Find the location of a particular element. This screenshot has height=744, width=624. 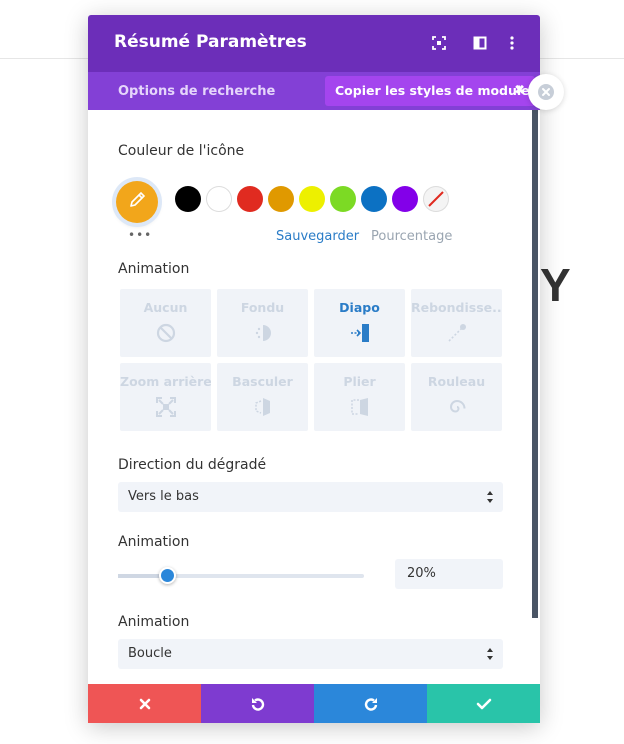

tab-copy-label: Copier les styles de module is located at coordinates (432, 90).